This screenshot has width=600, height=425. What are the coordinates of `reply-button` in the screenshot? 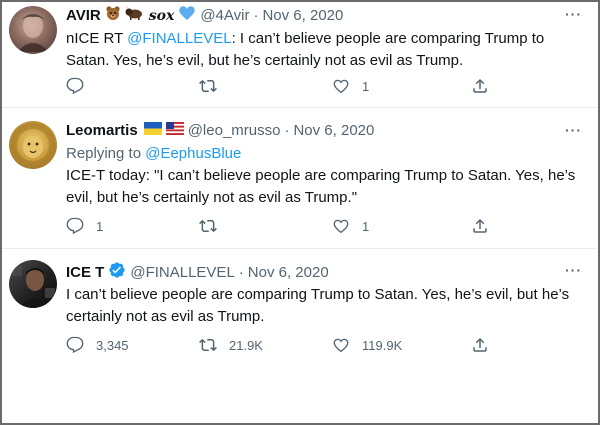 It's located at (81, 86).